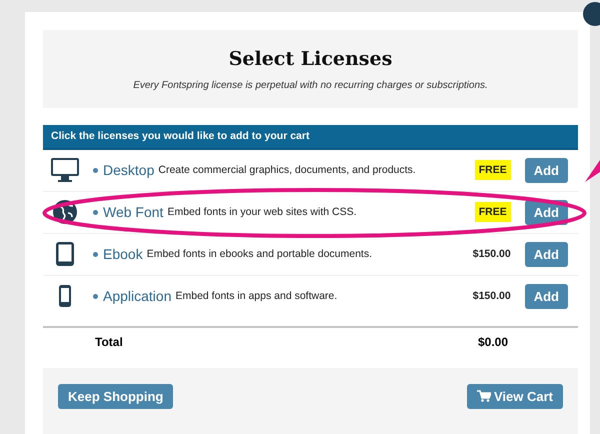 The height and width of the screenshot is (434, 600). What do you see at coordinates (287, 170) in the screenshot?
I see `license-description: Create commercial graphics, documents, and products.` at bounding box center [287, 170].